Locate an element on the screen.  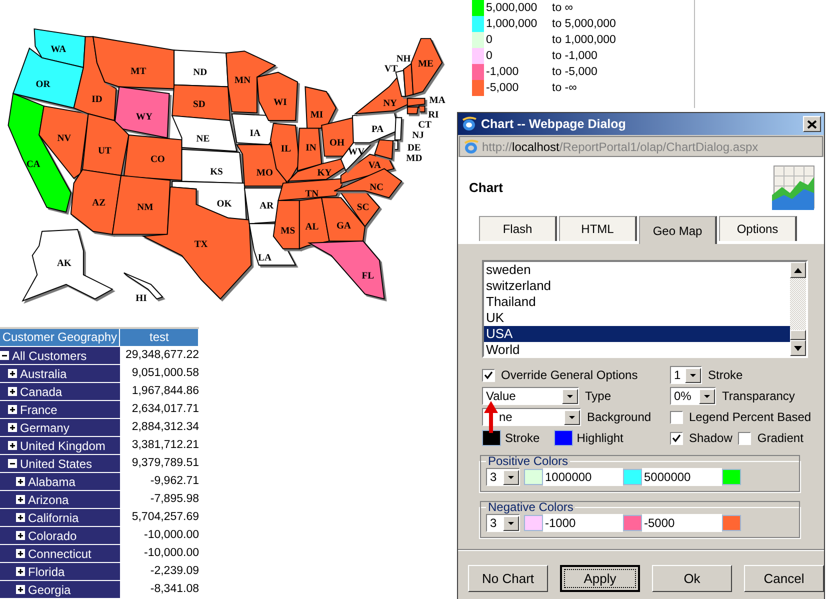
list-item: World is located at coordinates (637, 350).